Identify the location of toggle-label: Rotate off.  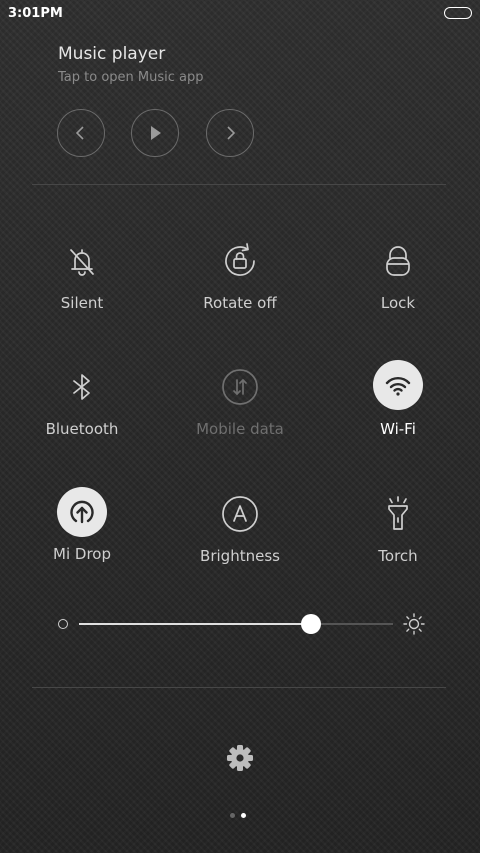
(240, 303).